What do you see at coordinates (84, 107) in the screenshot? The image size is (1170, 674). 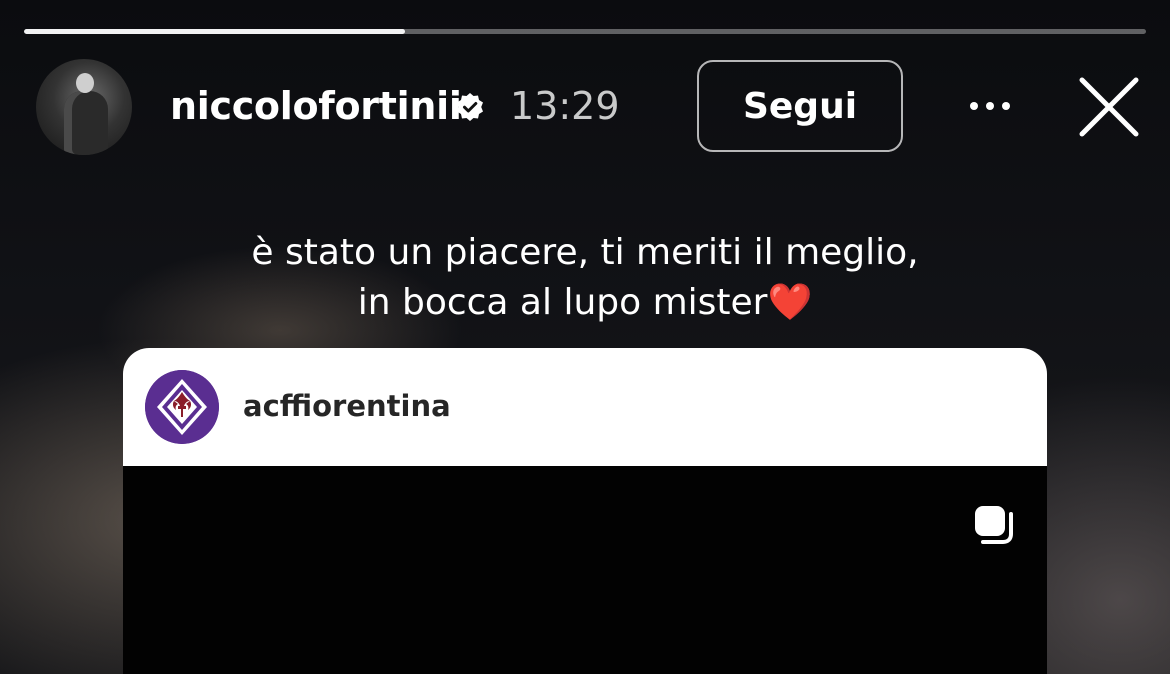 I see `user-avatar` at bounding box center [84, 107].